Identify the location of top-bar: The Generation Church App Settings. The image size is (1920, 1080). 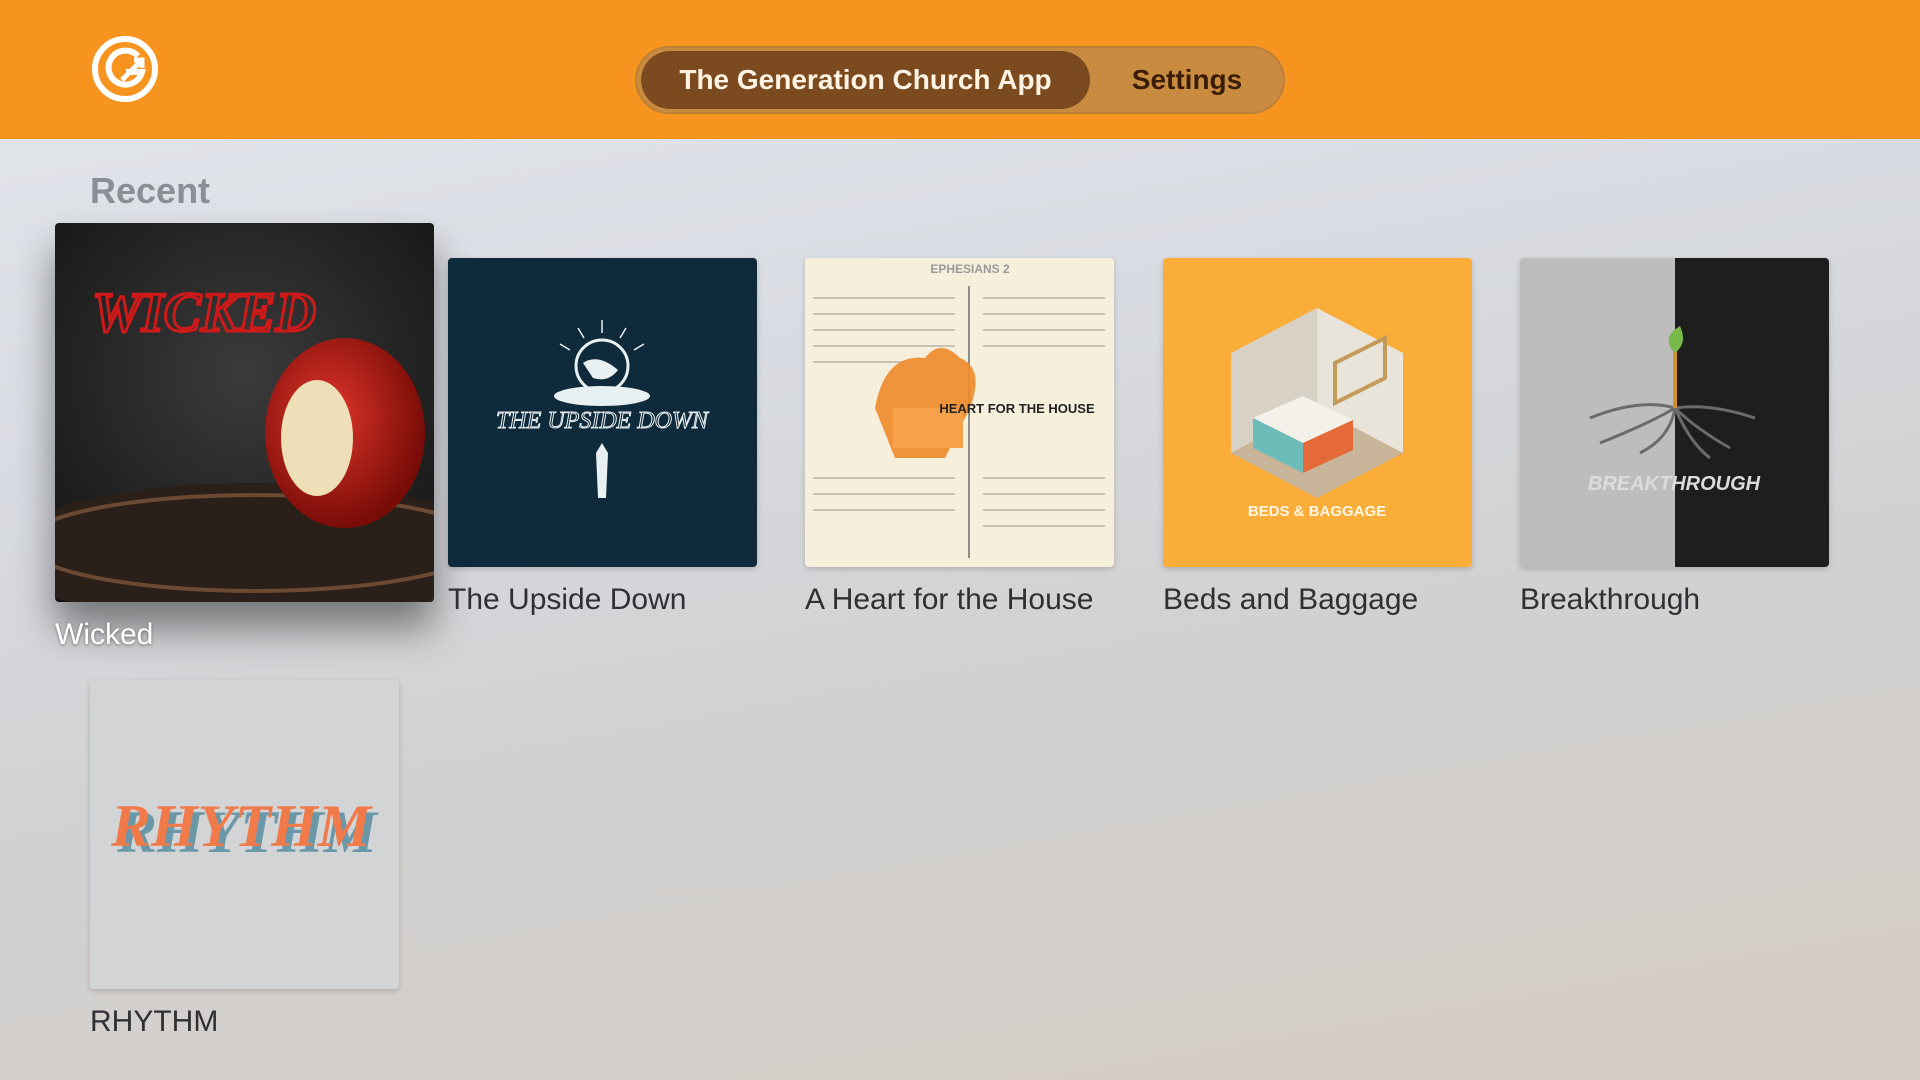
(960, 69).